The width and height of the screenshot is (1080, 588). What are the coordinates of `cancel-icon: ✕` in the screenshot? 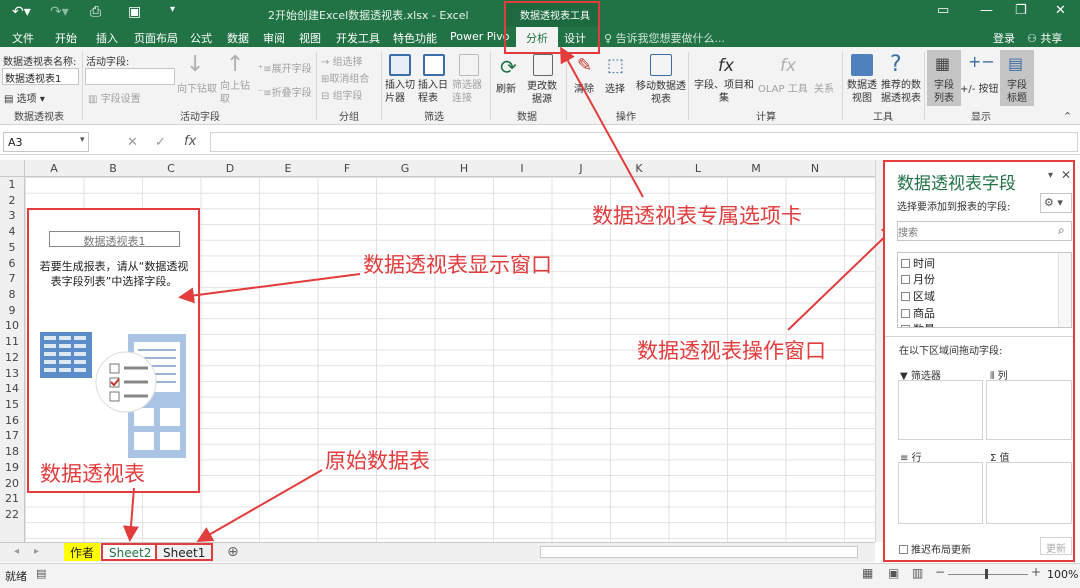 It's located at (132, 142).